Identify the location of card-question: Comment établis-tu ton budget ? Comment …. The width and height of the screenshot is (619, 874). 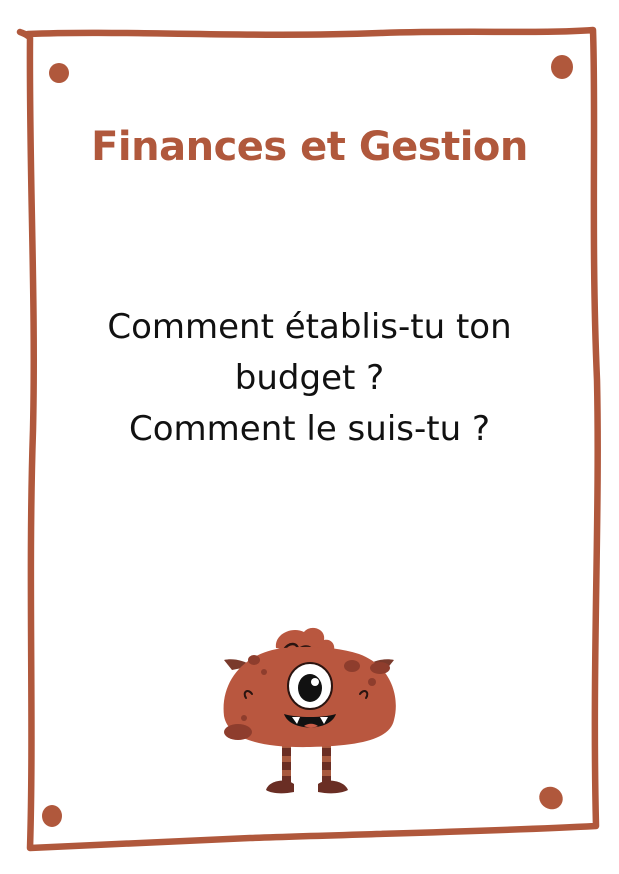
(309, 378).